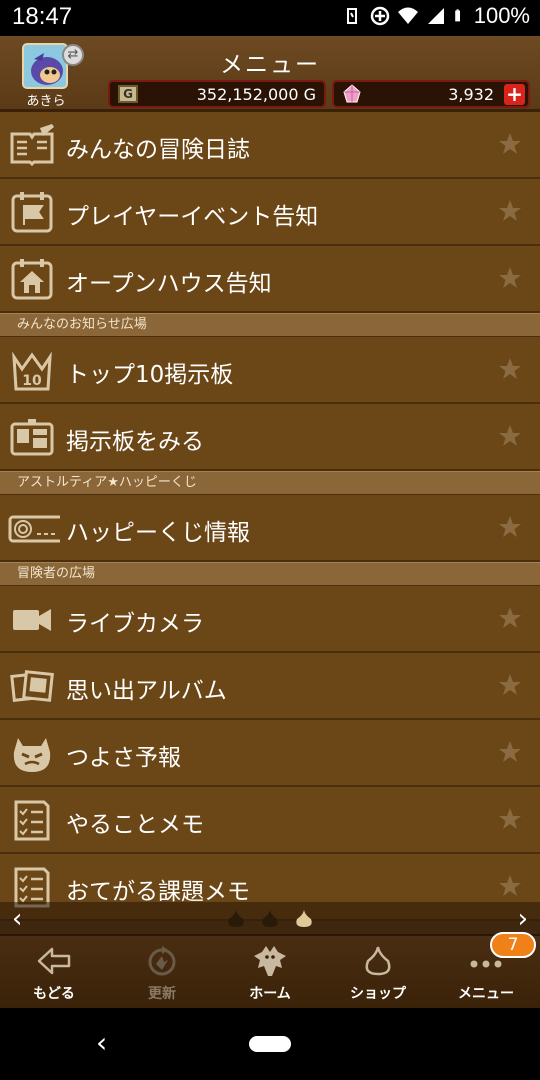  I want to click on menu-item-label: 思い出アルバム, so click(146, 691).